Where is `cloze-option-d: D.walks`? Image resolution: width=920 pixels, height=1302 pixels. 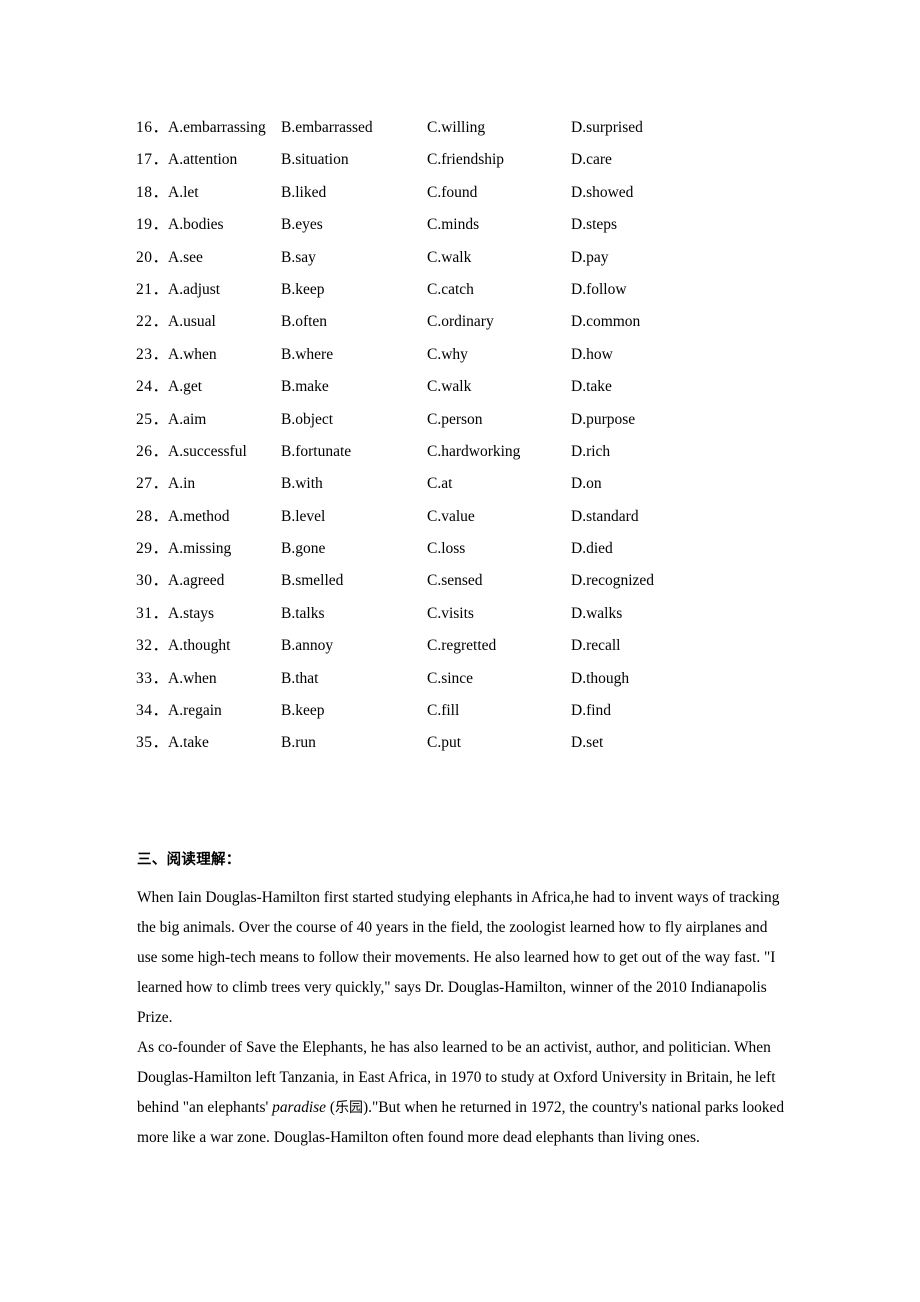
cloze-option-d: D.walks is located at coordinates (596, 614).